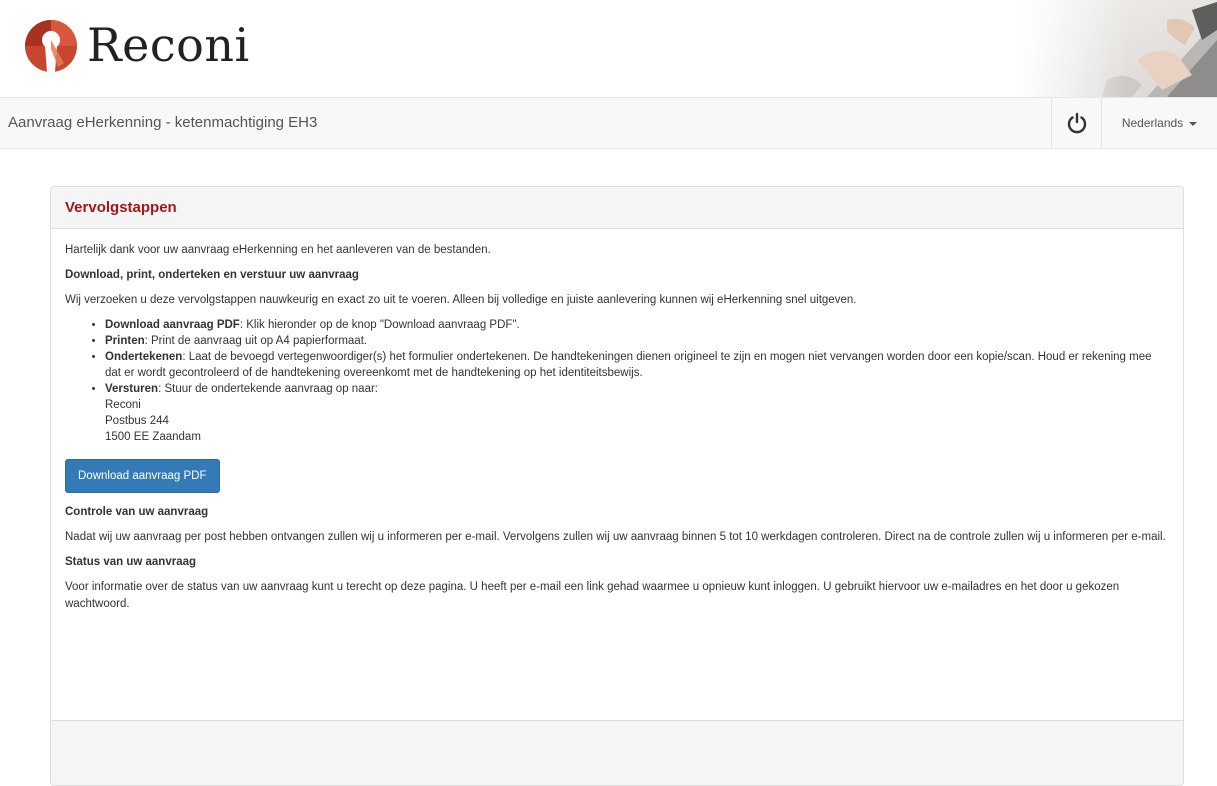  What do you see at coordinates (142, 476) in the screenshot?
I see `download-pdf-button: Download aanvraag PDF` at bounding box center [142, 476].